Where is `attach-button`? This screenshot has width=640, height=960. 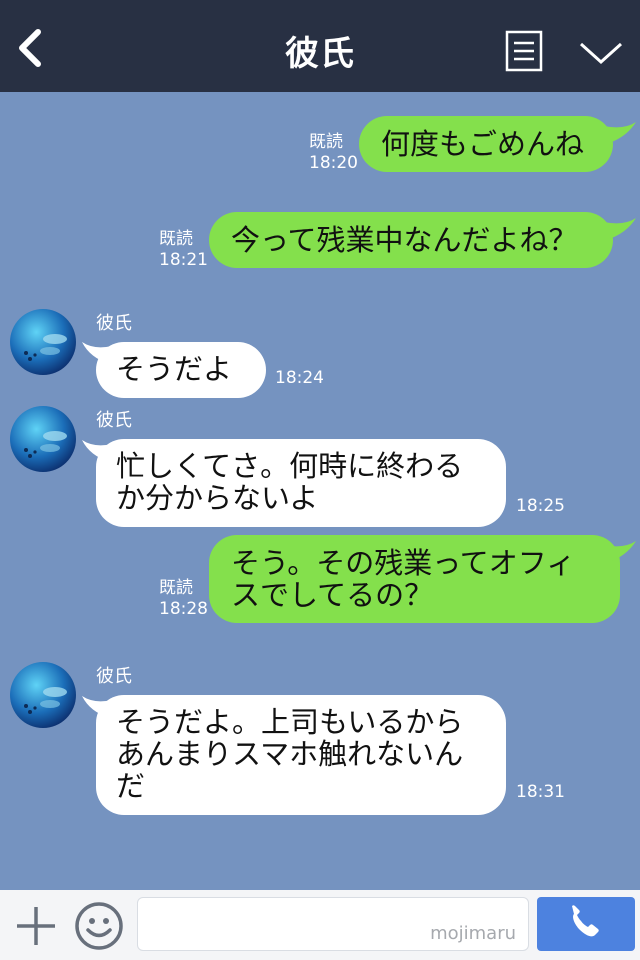
attach-button is located at coordinates (36, 926).